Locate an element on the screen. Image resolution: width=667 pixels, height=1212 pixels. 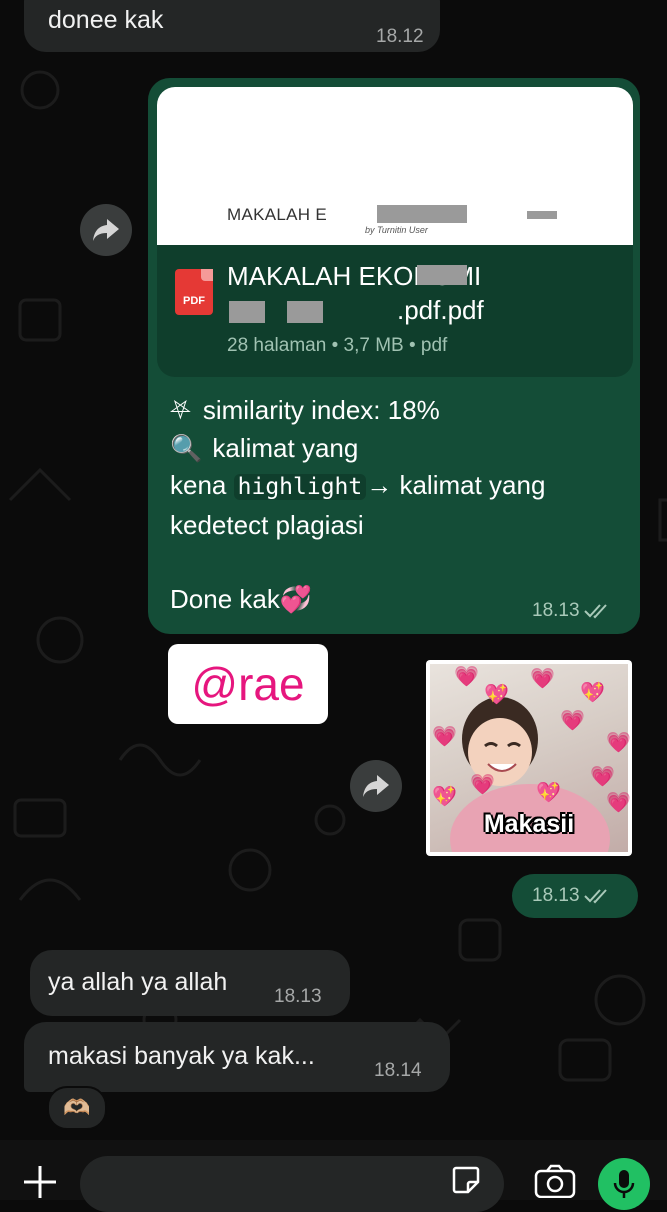
message-text: ya allah ya allah is located at coordinates (138, 982).